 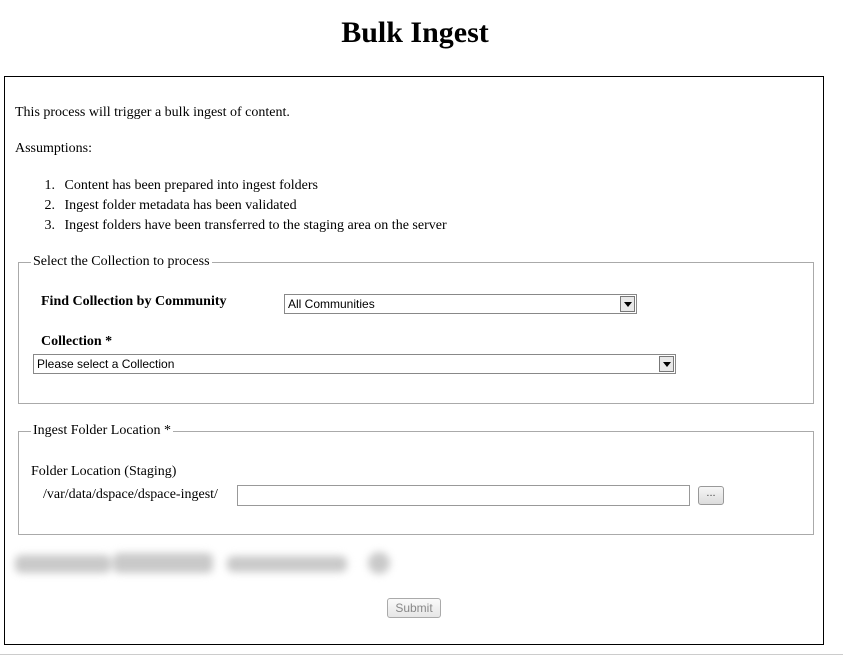 What do you see at coordinates (415, 32) in the screenshot?
I see `page-title: Bulk Ingest` at bounding box center [415, 32].